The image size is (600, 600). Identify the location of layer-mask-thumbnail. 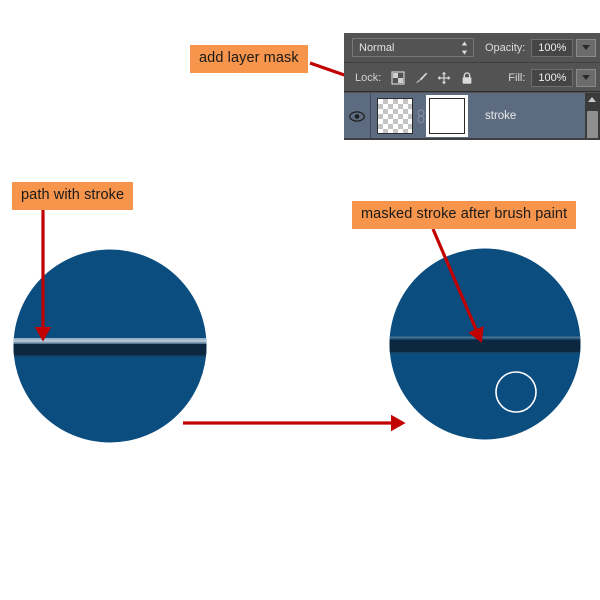
(447, 116).